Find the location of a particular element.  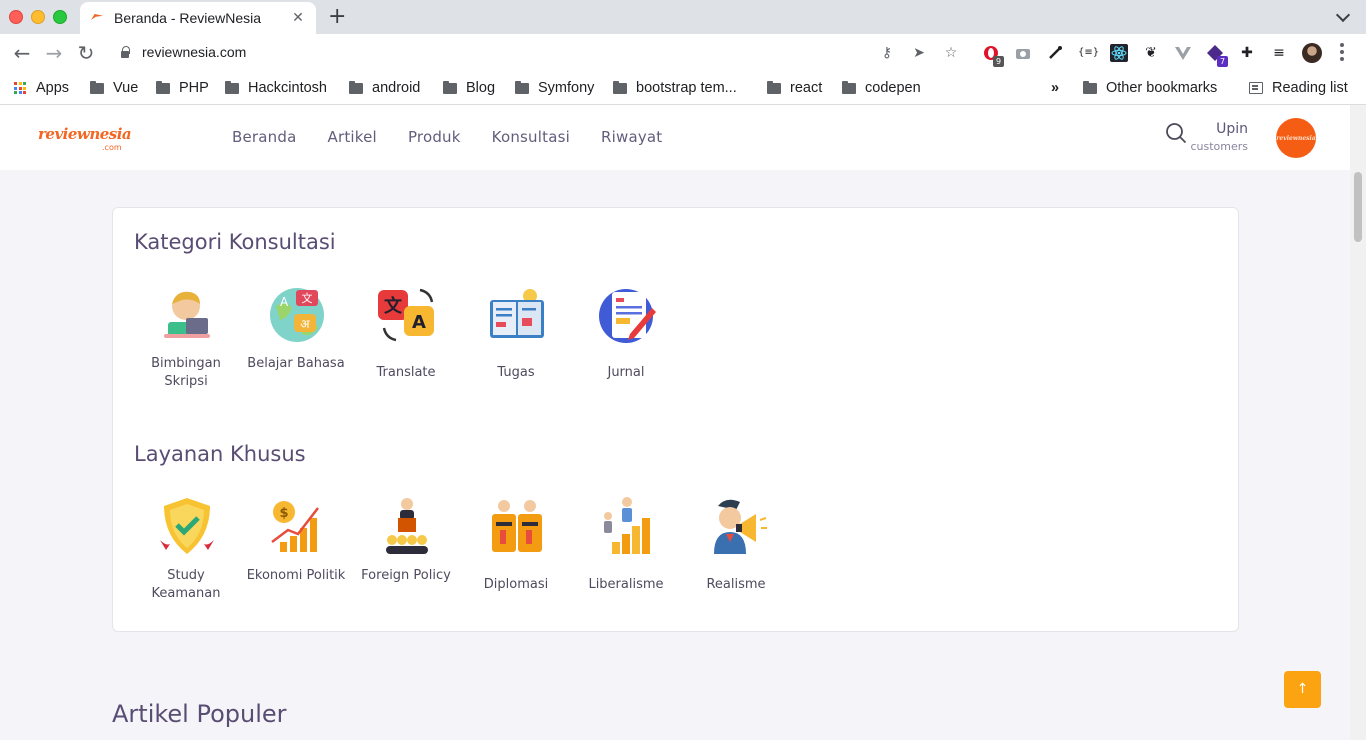

popular-articles-heading: Artikel Populer is located at coordinates (199, 714).